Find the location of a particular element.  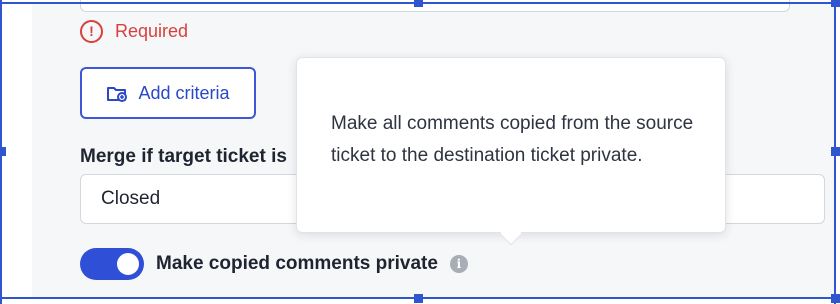

private-comments-label: Make copied comments private is located at coordinates (297, 263).